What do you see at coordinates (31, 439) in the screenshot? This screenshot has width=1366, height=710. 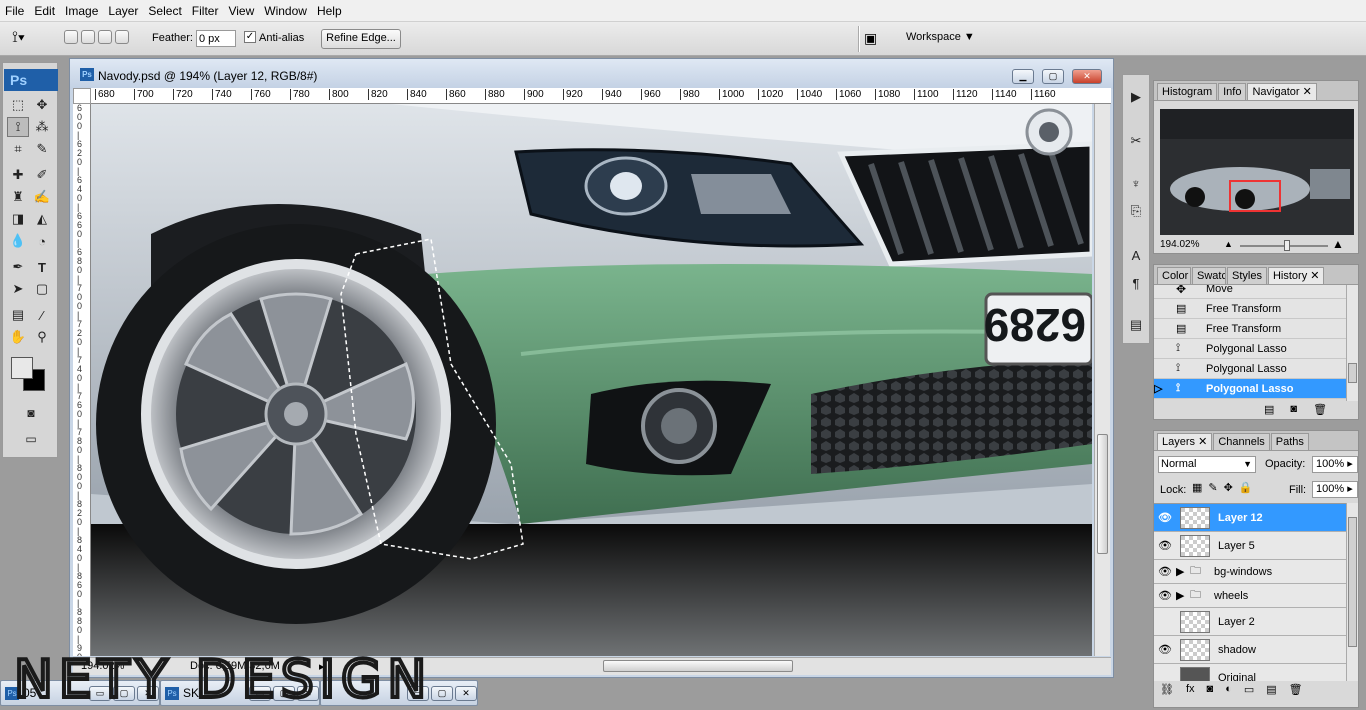 I see `screen-mode-icon: ▭` at bounding box center [31, 439].